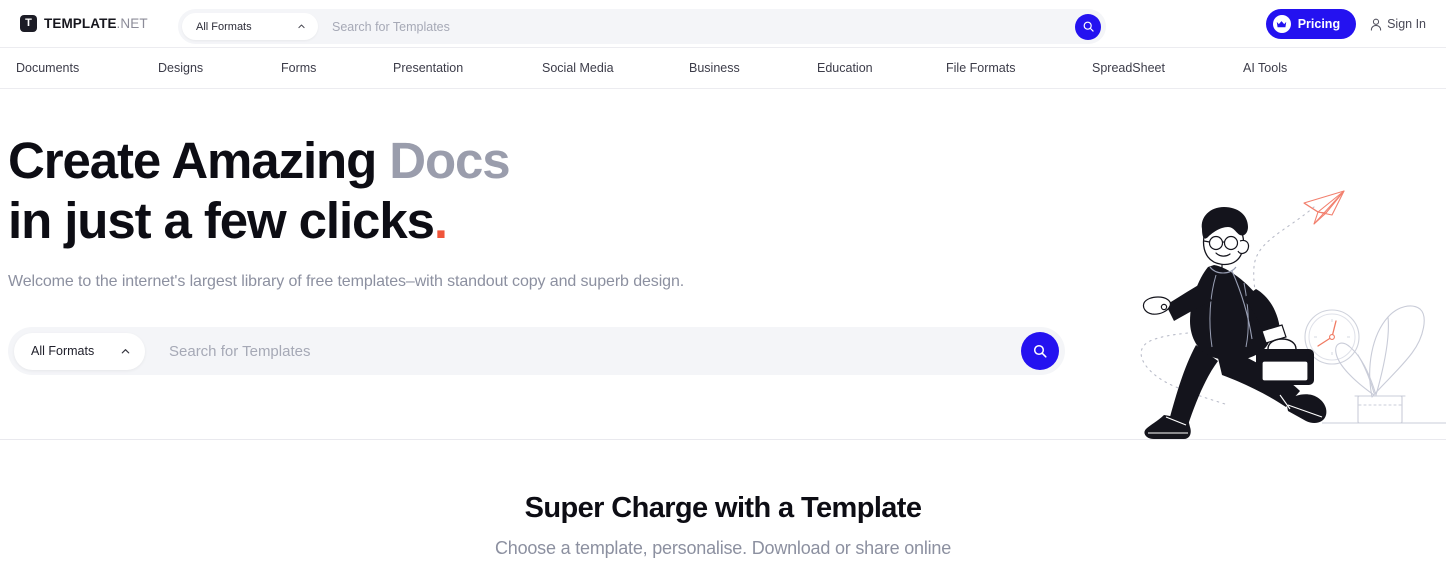  Describe the element at coordinates (63, 351) in the screenshot. I see `hero-format-label: All Formats` at that location.